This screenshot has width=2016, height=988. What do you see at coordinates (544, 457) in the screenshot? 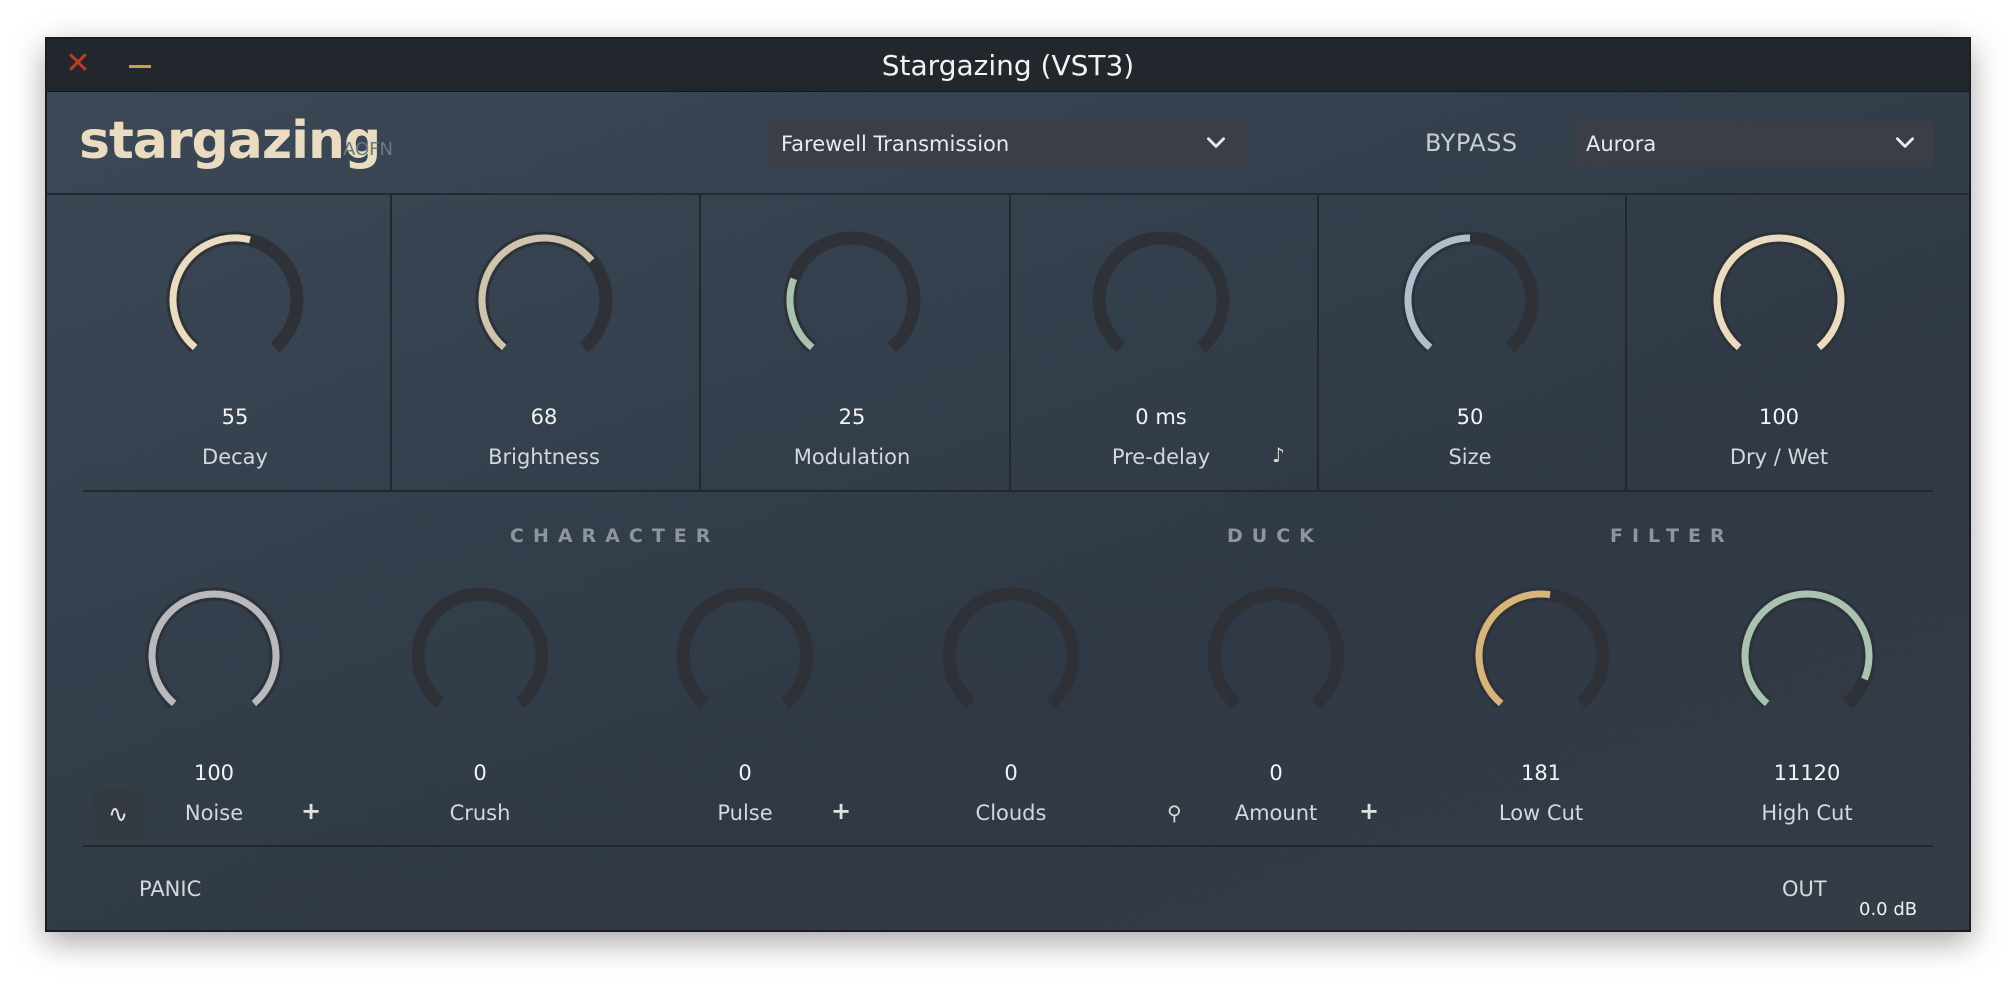
I see `brightness-label: Brightness` at bounding box center [544, 457].